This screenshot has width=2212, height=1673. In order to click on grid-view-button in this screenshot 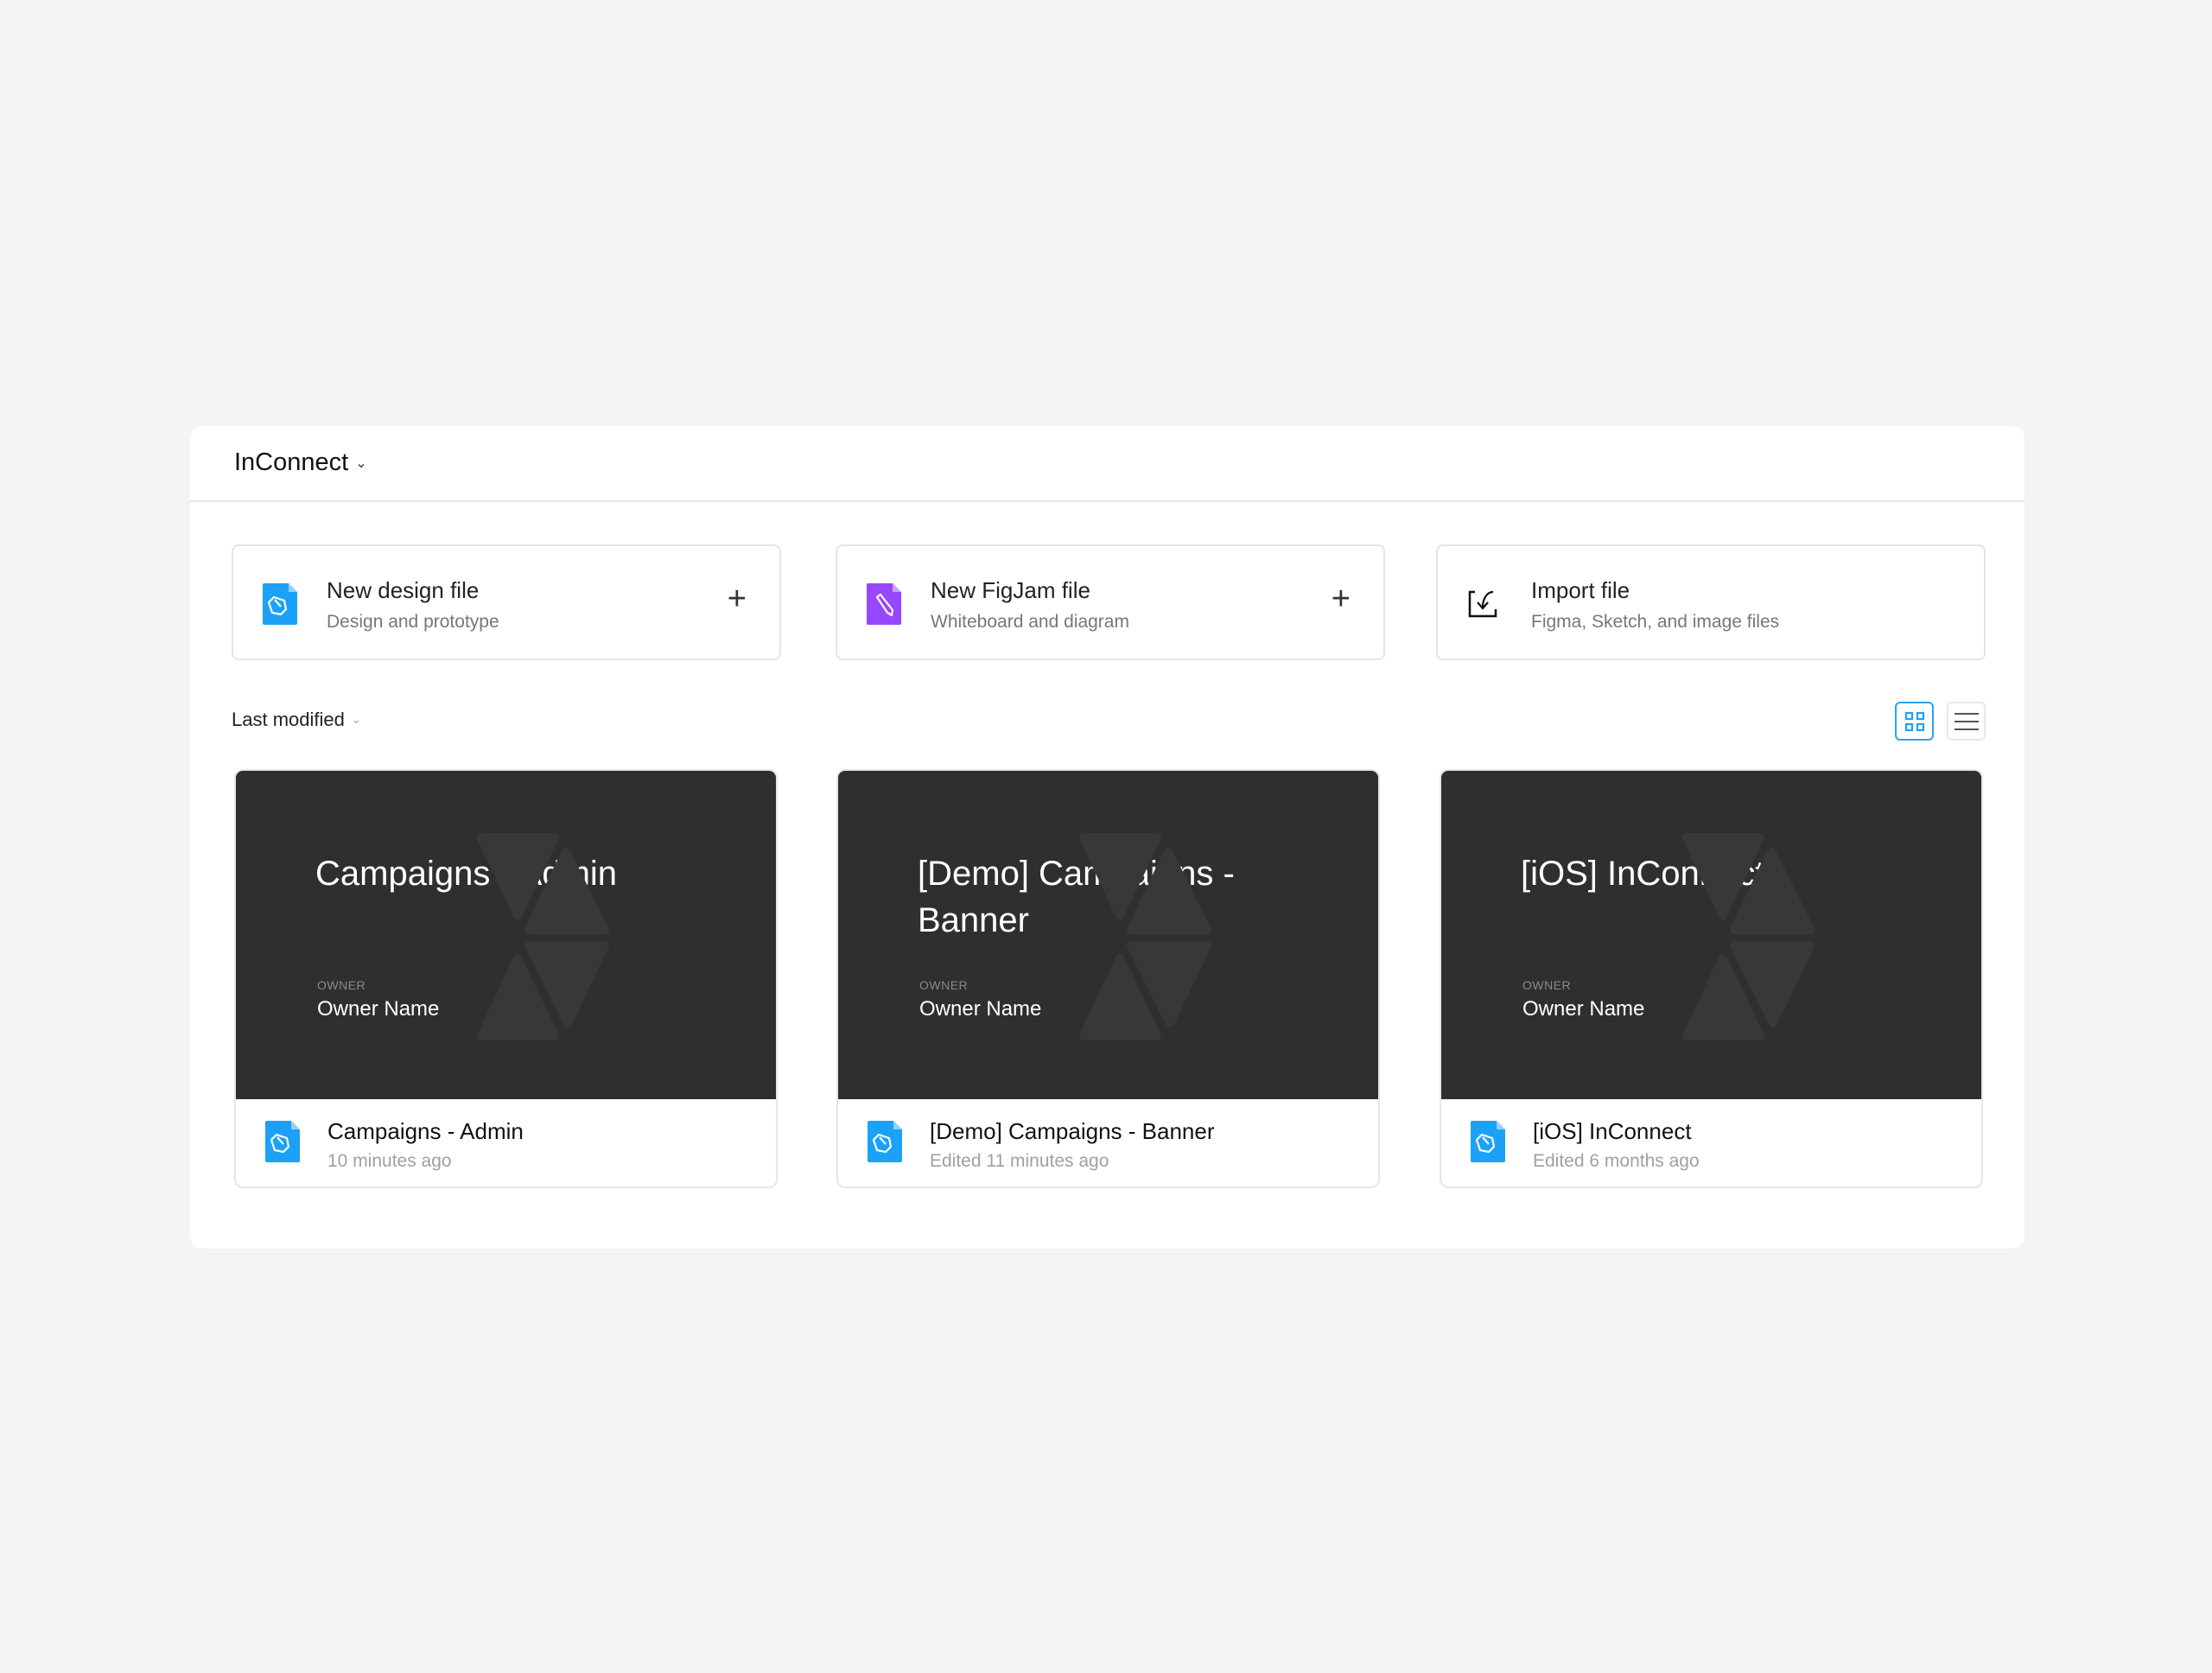, I will do `click(1914, 721)`.